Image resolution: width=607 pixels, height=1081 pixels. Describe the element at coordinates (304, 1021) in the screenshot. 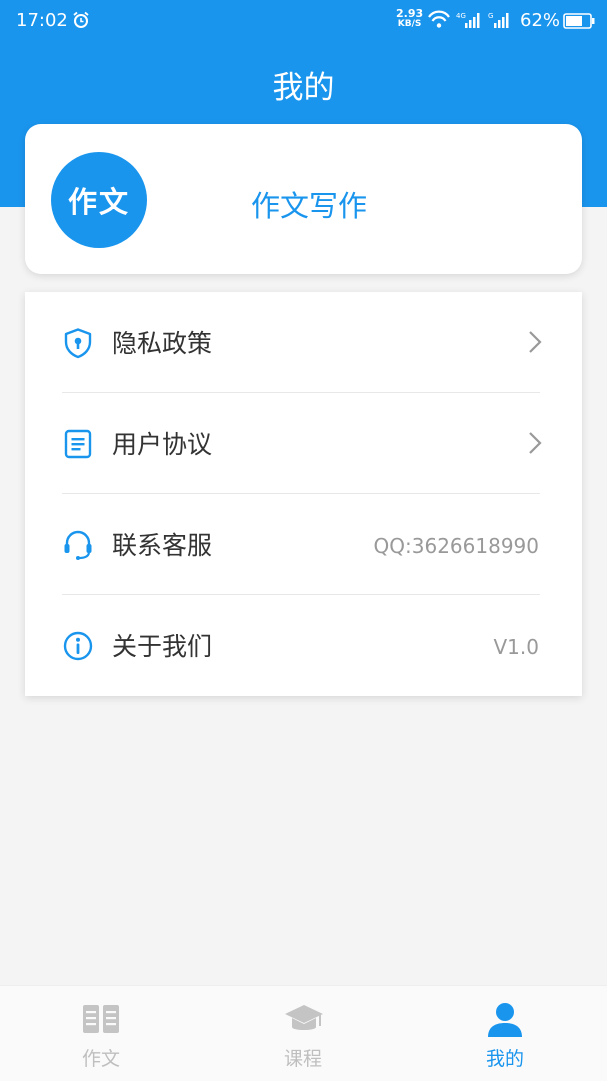

I see `graduation-cap-icon` at that location.